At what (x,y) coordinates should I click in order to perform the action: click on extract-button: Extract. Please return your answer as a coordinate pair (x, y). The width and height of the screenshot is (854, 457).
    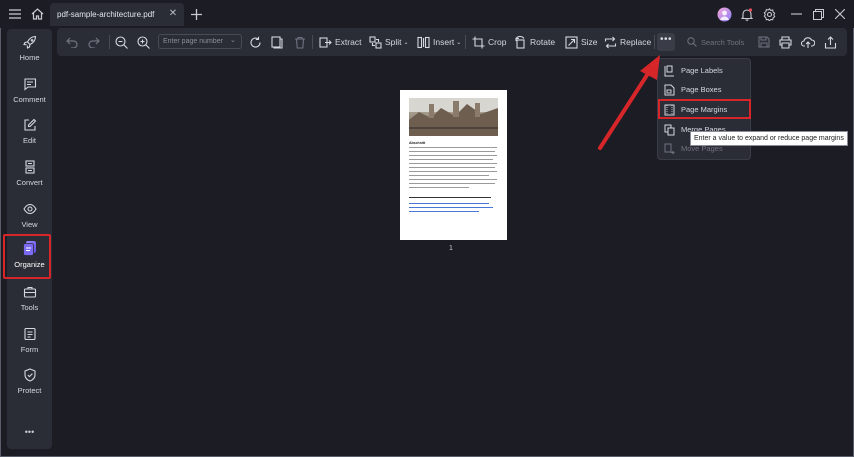
    Looking at the image, I should click on (340, 42).